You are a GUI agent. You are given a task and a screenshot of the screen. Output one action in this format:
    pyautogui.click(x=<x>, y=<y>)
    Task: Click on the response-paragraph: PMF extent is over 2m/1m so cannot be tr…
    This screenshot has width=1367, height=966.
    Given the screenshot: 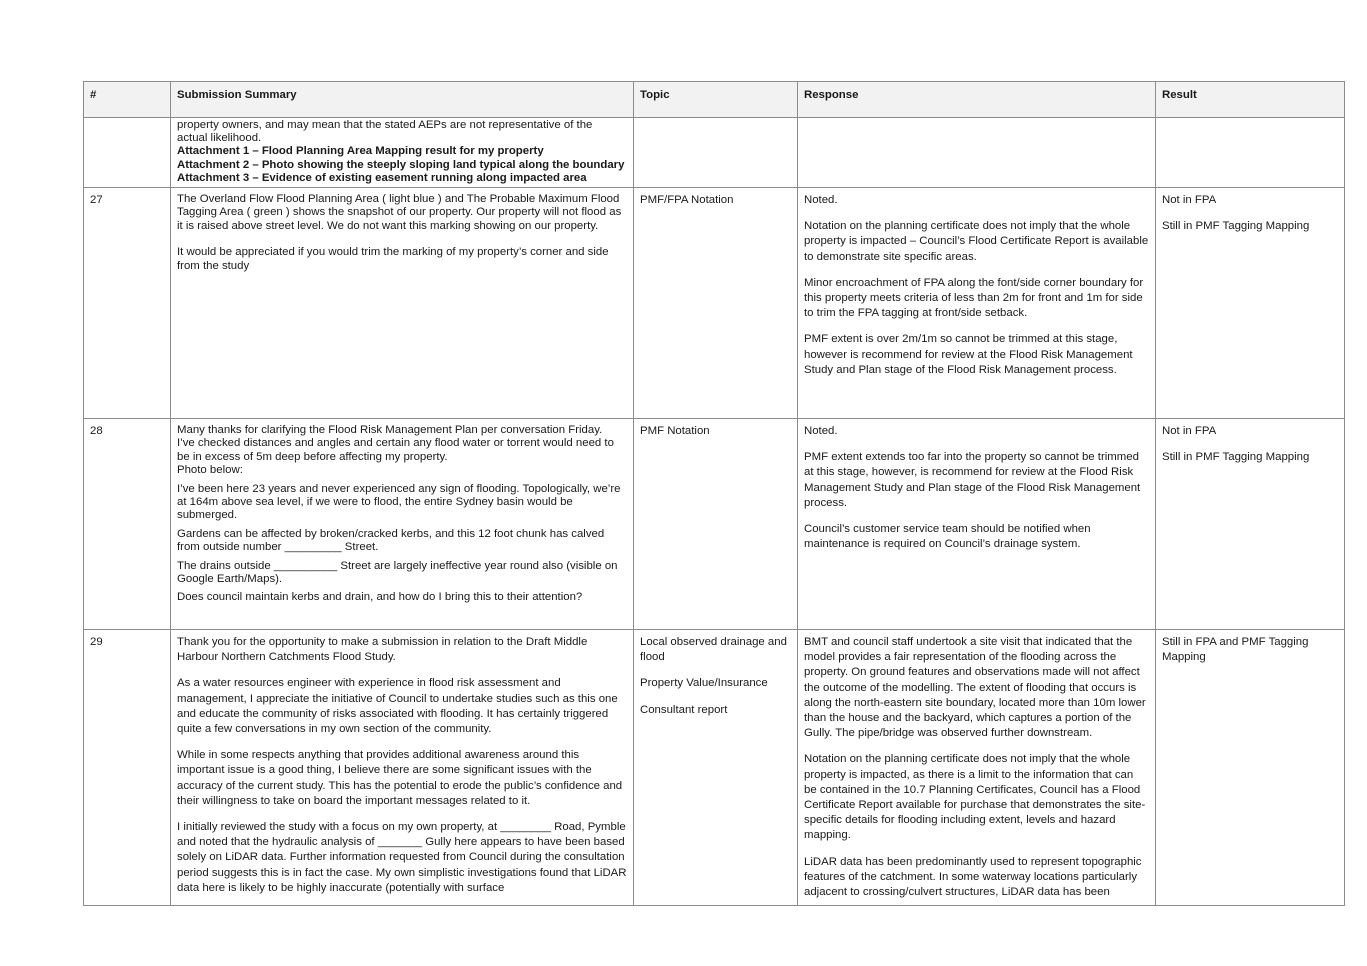 What is the action you would take?
    pyautogui.click(x=968, y=354)
    